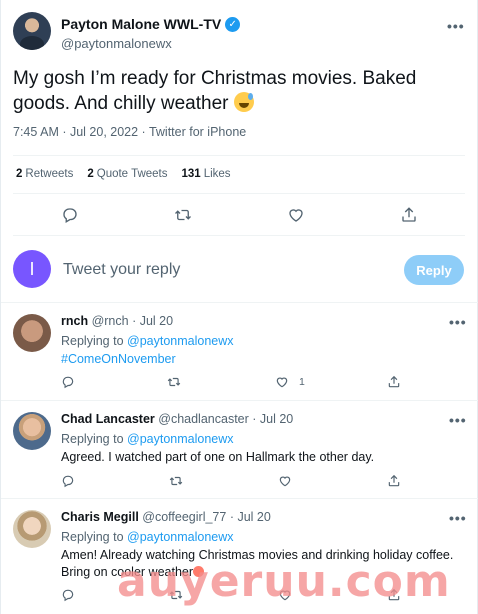 This screenshot has width=478, height=614. I want to click on tweet-stats: 2 Retweets 2 Quote Tweets 131 Likes, so click(123, 174).